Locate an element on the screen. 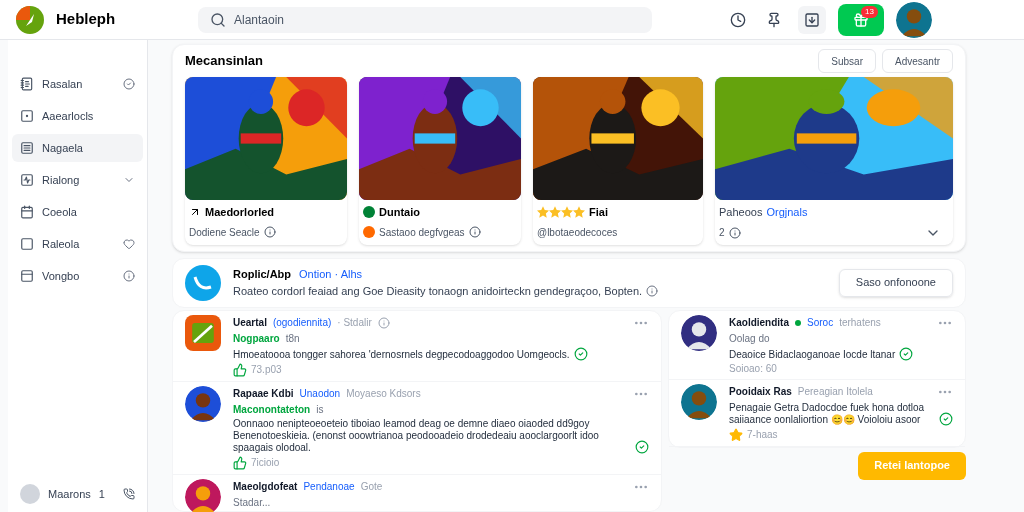 Image resolution: width=1024 pixels, height=512 pixels. promo-link: Ontion · Alhs is located at coordinates (331, 274).